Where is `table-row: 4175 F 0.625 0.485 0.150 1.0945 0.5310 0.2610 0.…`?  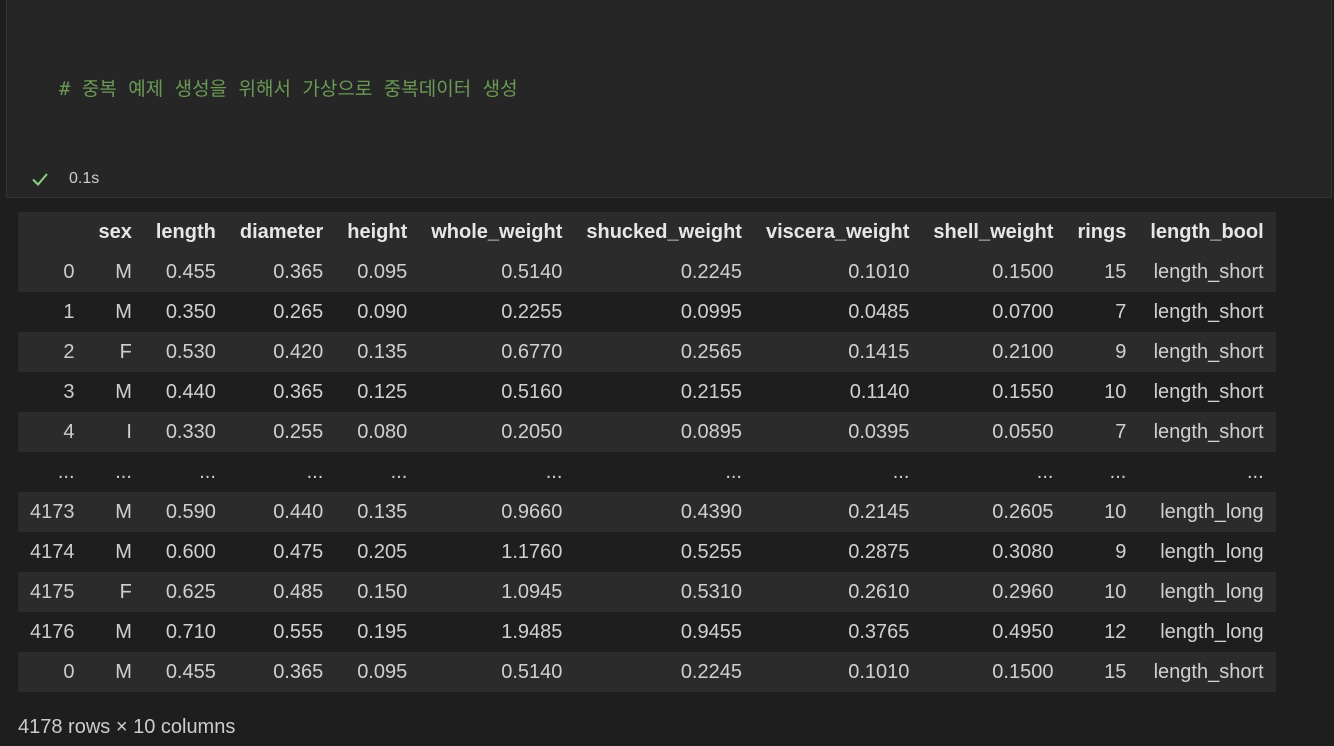 table-row: 4175 F 0.625 0.485 0.150 1.0945 0.5310 0.2610 0.… is located at coordinates (647, 592).